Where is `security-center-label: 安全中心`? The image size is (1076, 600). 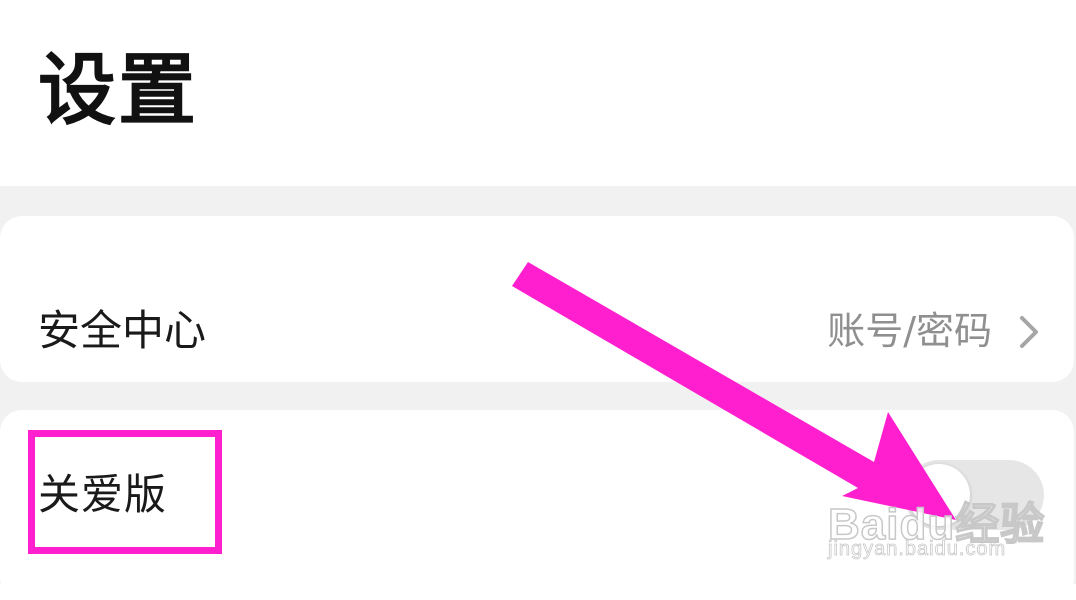 security-center-label: 安全中心 is located at coordinates (122, 330).